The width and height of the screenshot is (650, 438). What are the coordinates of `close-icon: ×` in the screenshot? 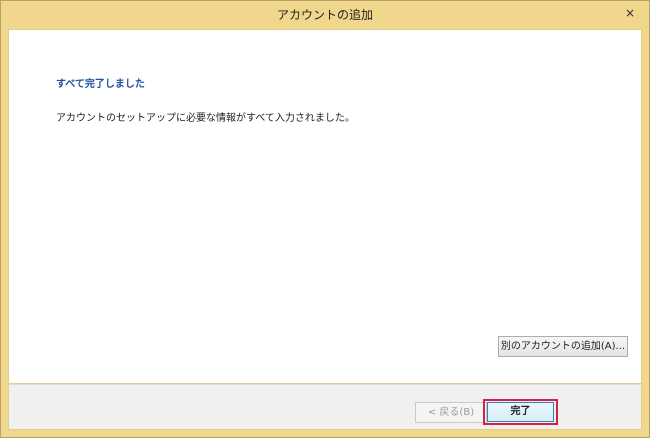 It's located at (630, 13).